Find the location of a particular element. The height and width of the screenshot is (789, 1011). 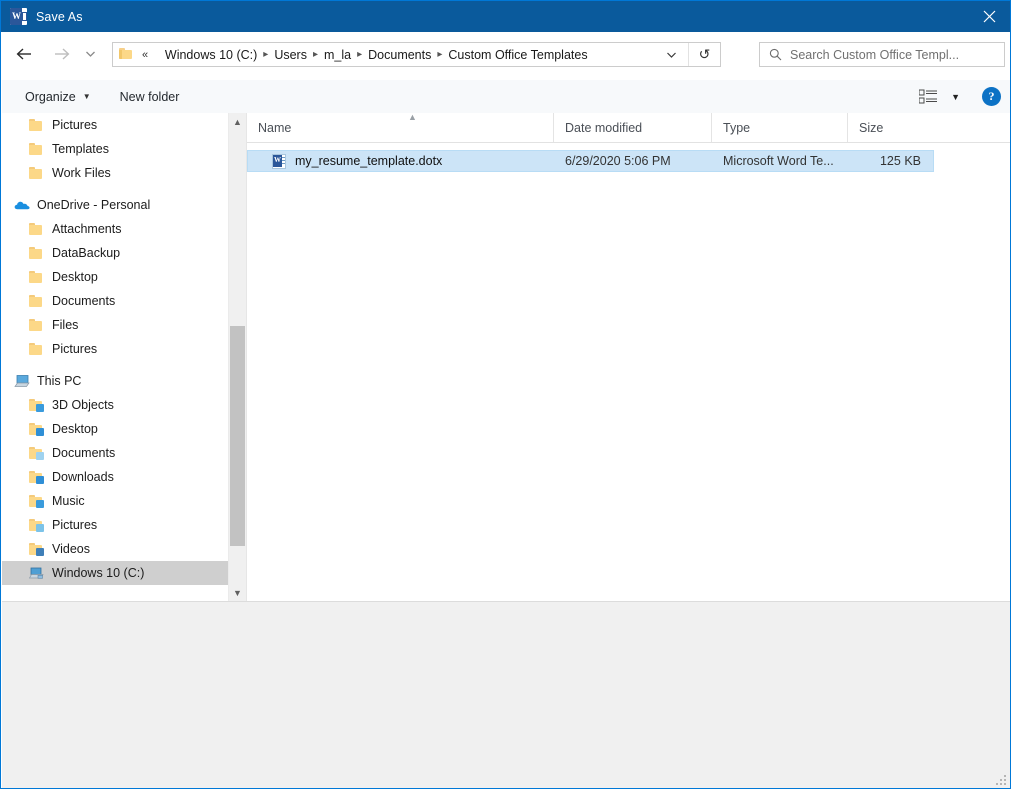

pc-icon is located at coordinates (22, 381).